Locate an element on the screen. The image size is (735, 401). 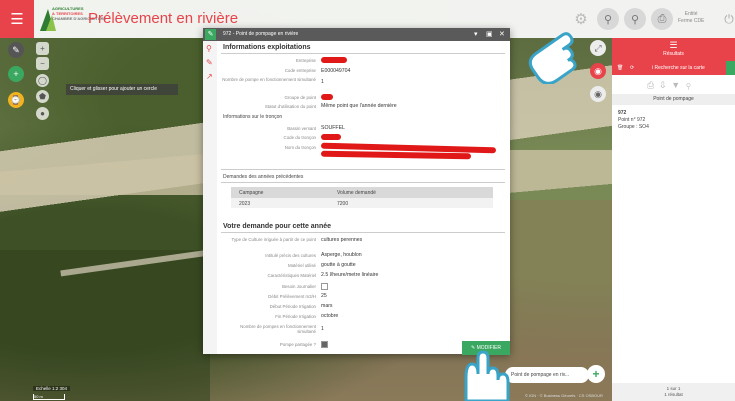
field-label-debit: Débit Prélèvement m3/H is located at coordinates (292, 296).